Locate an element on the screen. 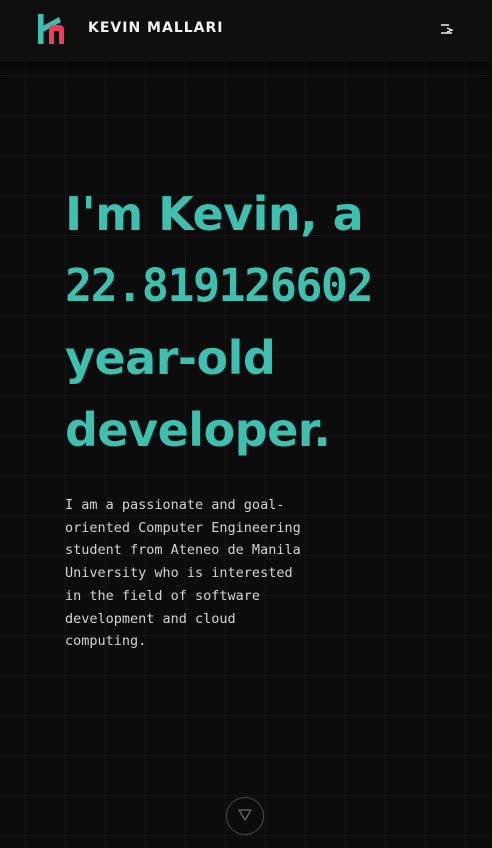 Image resolution: width=492 pixels, height=848 pixels. scroll-down-button is located at coordinates (245, 816).